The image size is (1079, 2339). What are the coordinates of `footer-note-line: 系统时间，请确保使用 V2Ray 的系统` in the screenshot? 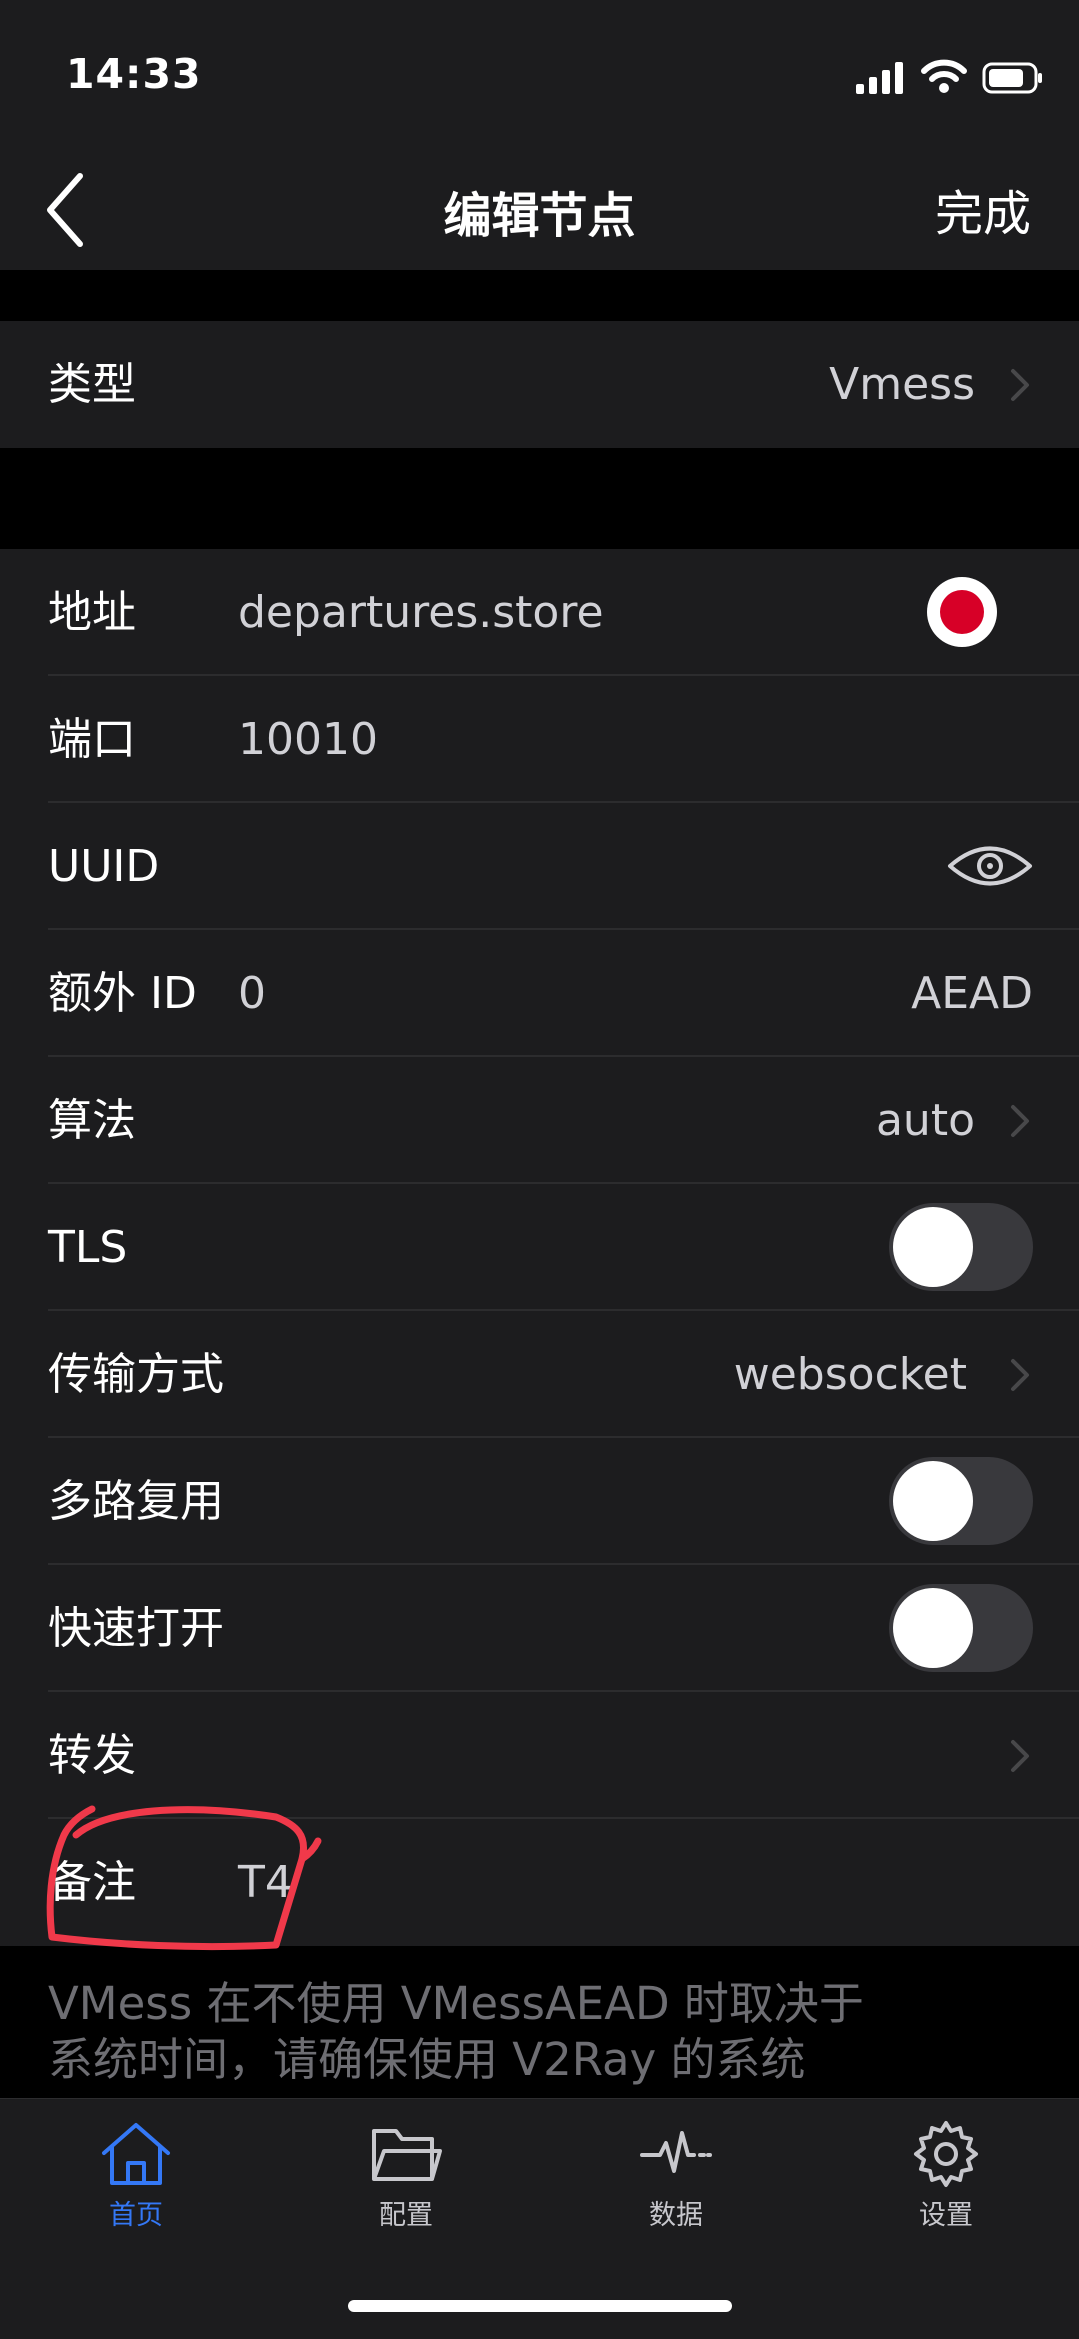 It's located at (427, 2059).